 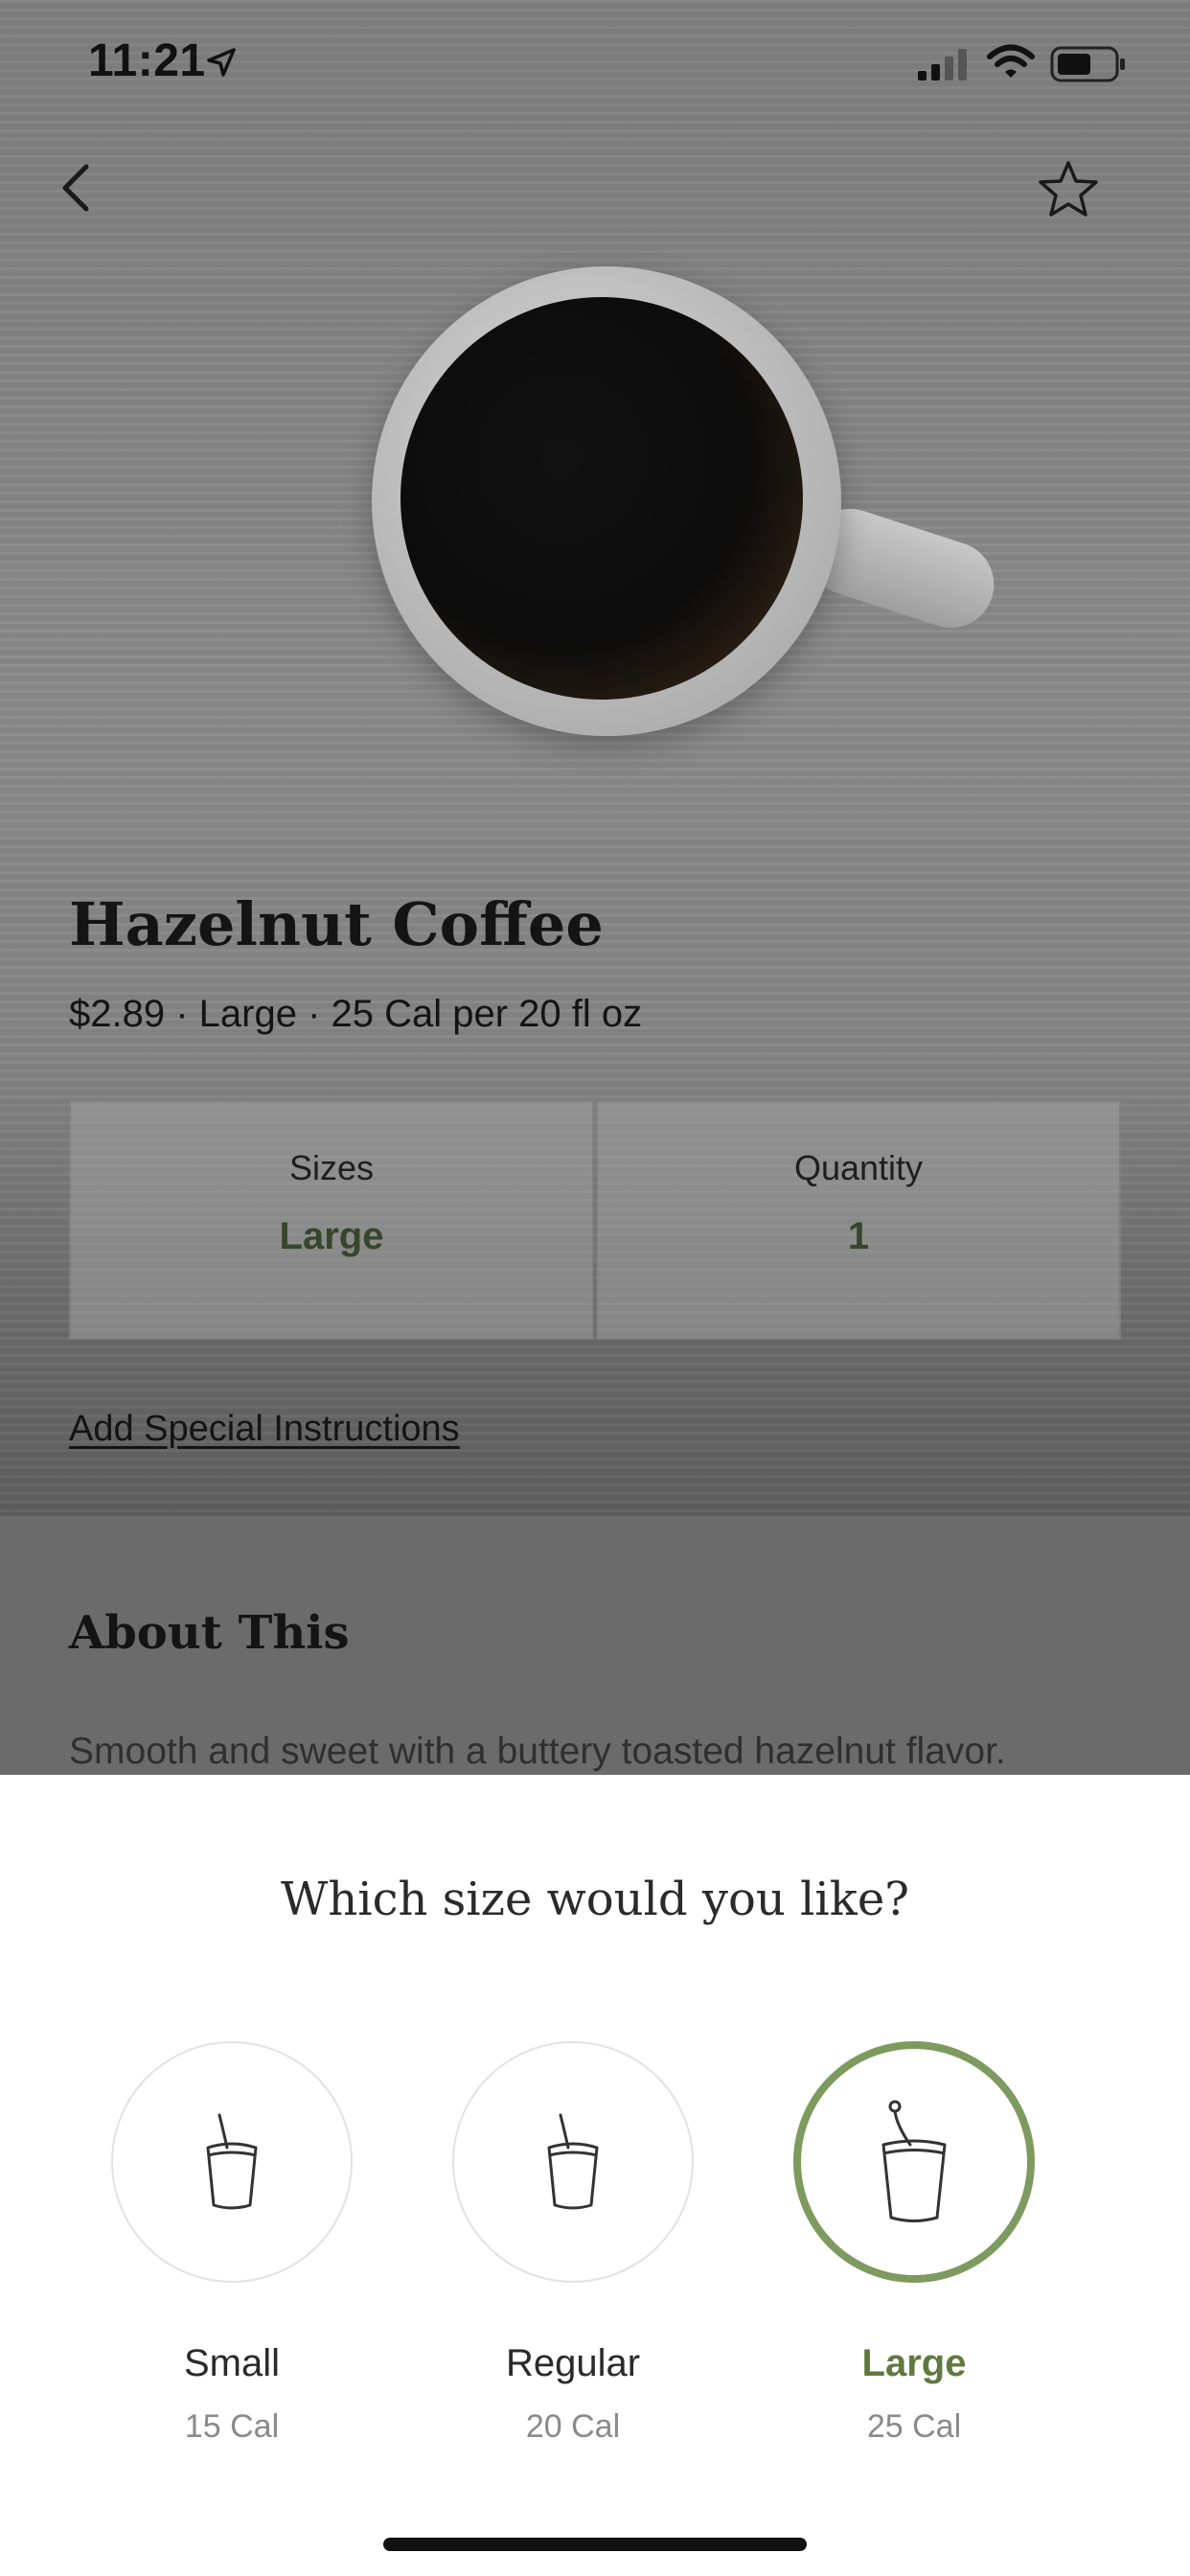 I want to click on size-circle-regular, so click(x=573, y=2162).